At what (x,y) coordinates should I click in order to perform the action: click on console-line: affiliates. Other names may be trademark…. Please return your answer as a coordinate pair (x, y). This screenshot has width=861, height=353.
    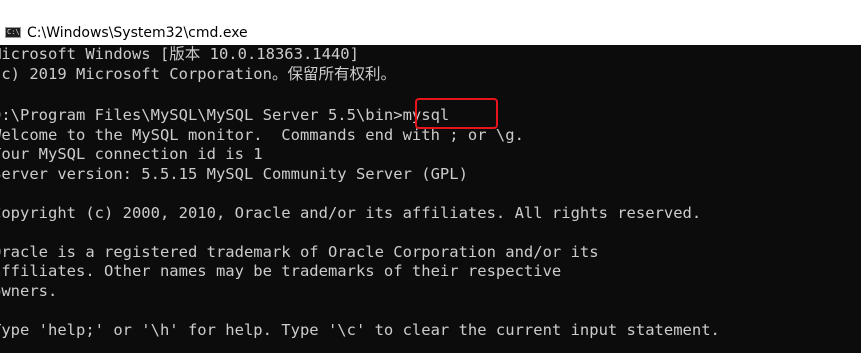
    Looking at the image, I should click on (281, 271).